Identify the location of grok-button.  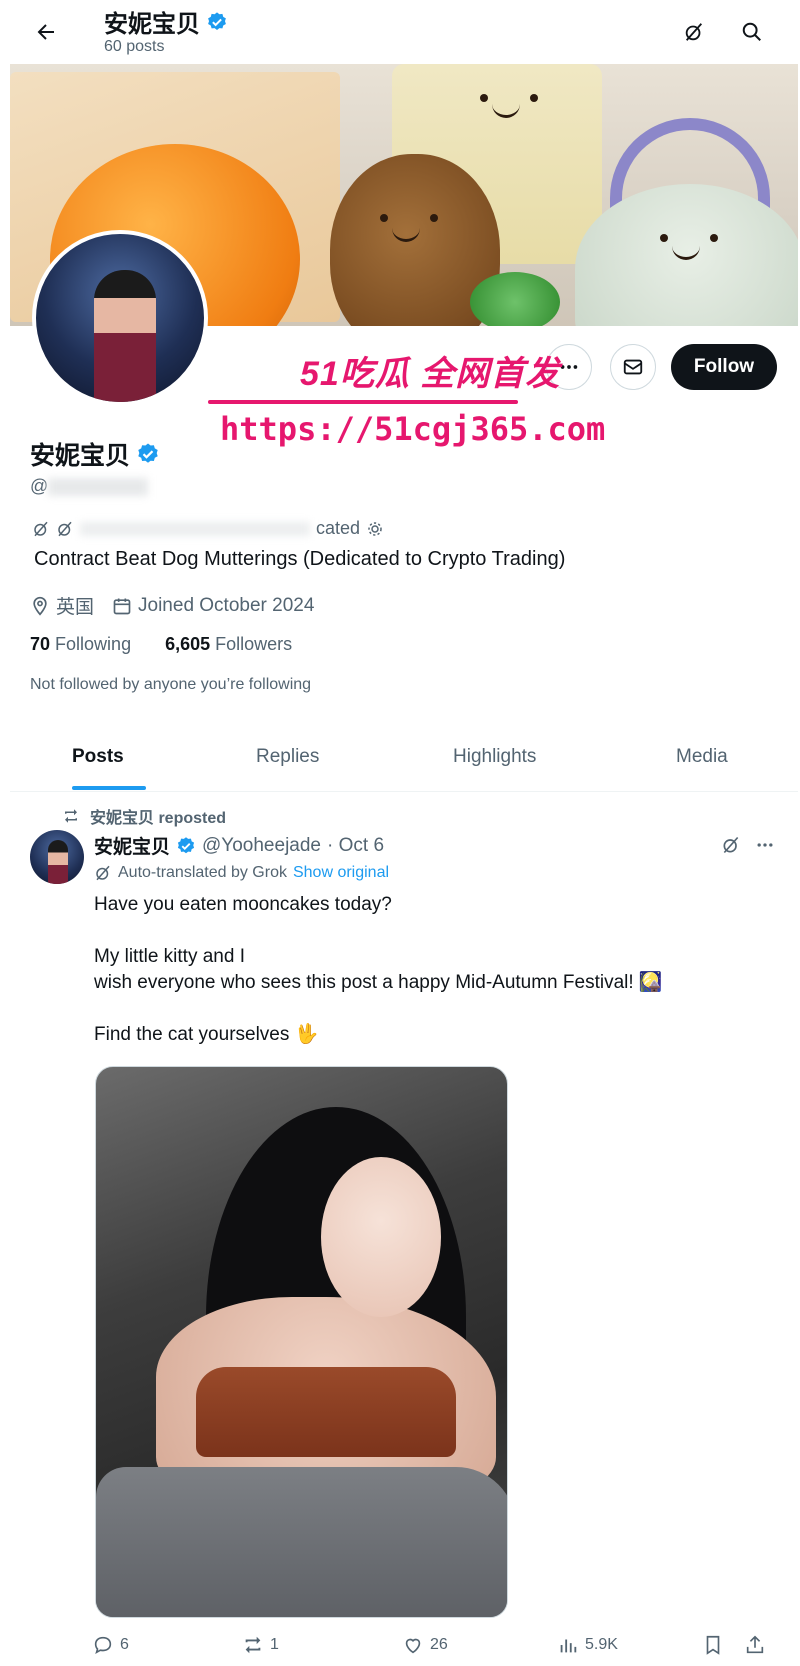
(694, 32).